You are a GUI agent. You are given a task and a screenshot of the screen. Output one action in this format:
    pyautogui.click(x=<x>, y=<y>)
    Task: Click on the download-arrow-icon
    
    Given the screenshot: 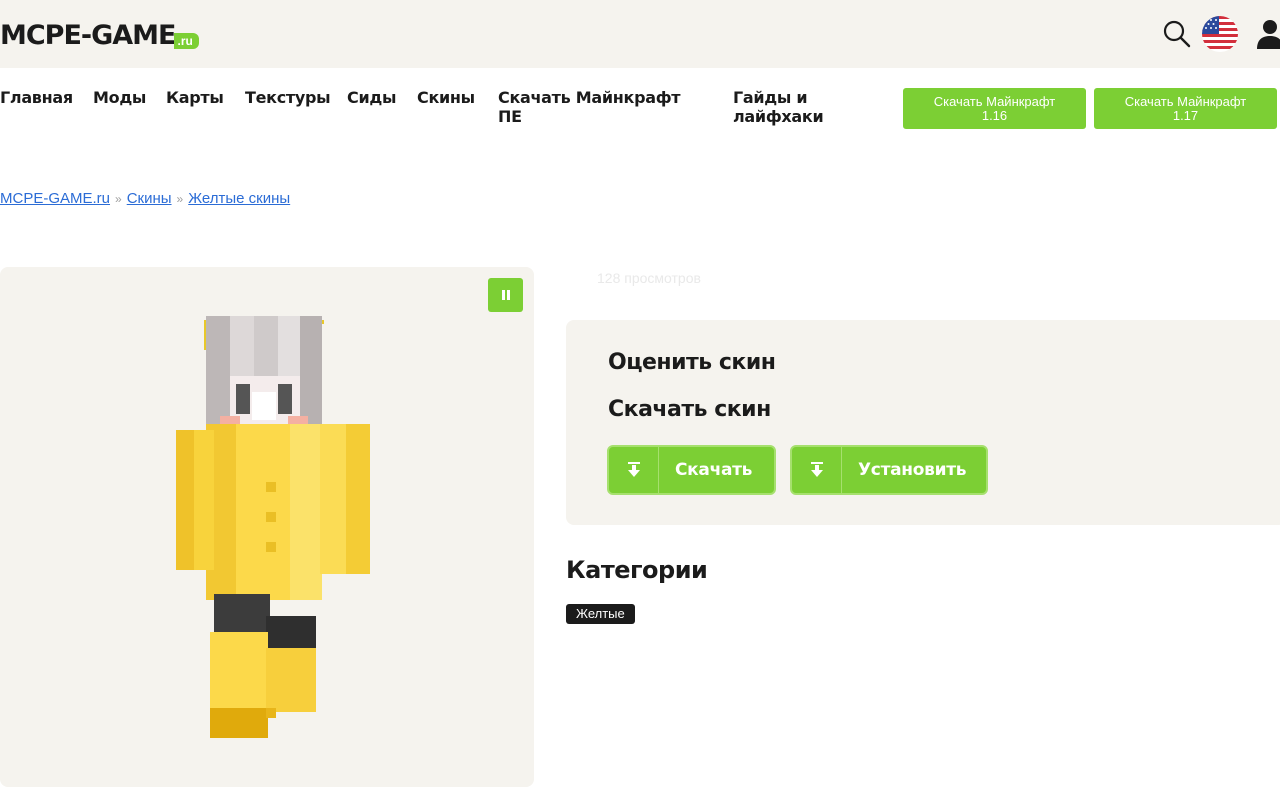 What is the action you would take?
    pyautogui.click(x=633, y=469)
    